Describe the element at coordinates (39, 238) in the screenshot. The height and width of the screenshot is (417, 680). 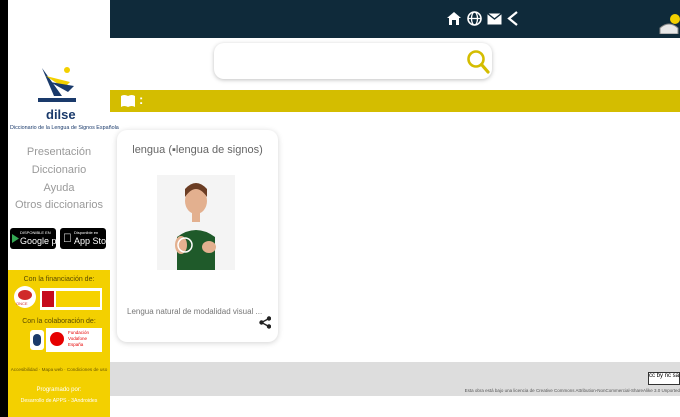
I see `google-play-button: DISPONIBLE EN Google play` at that location.